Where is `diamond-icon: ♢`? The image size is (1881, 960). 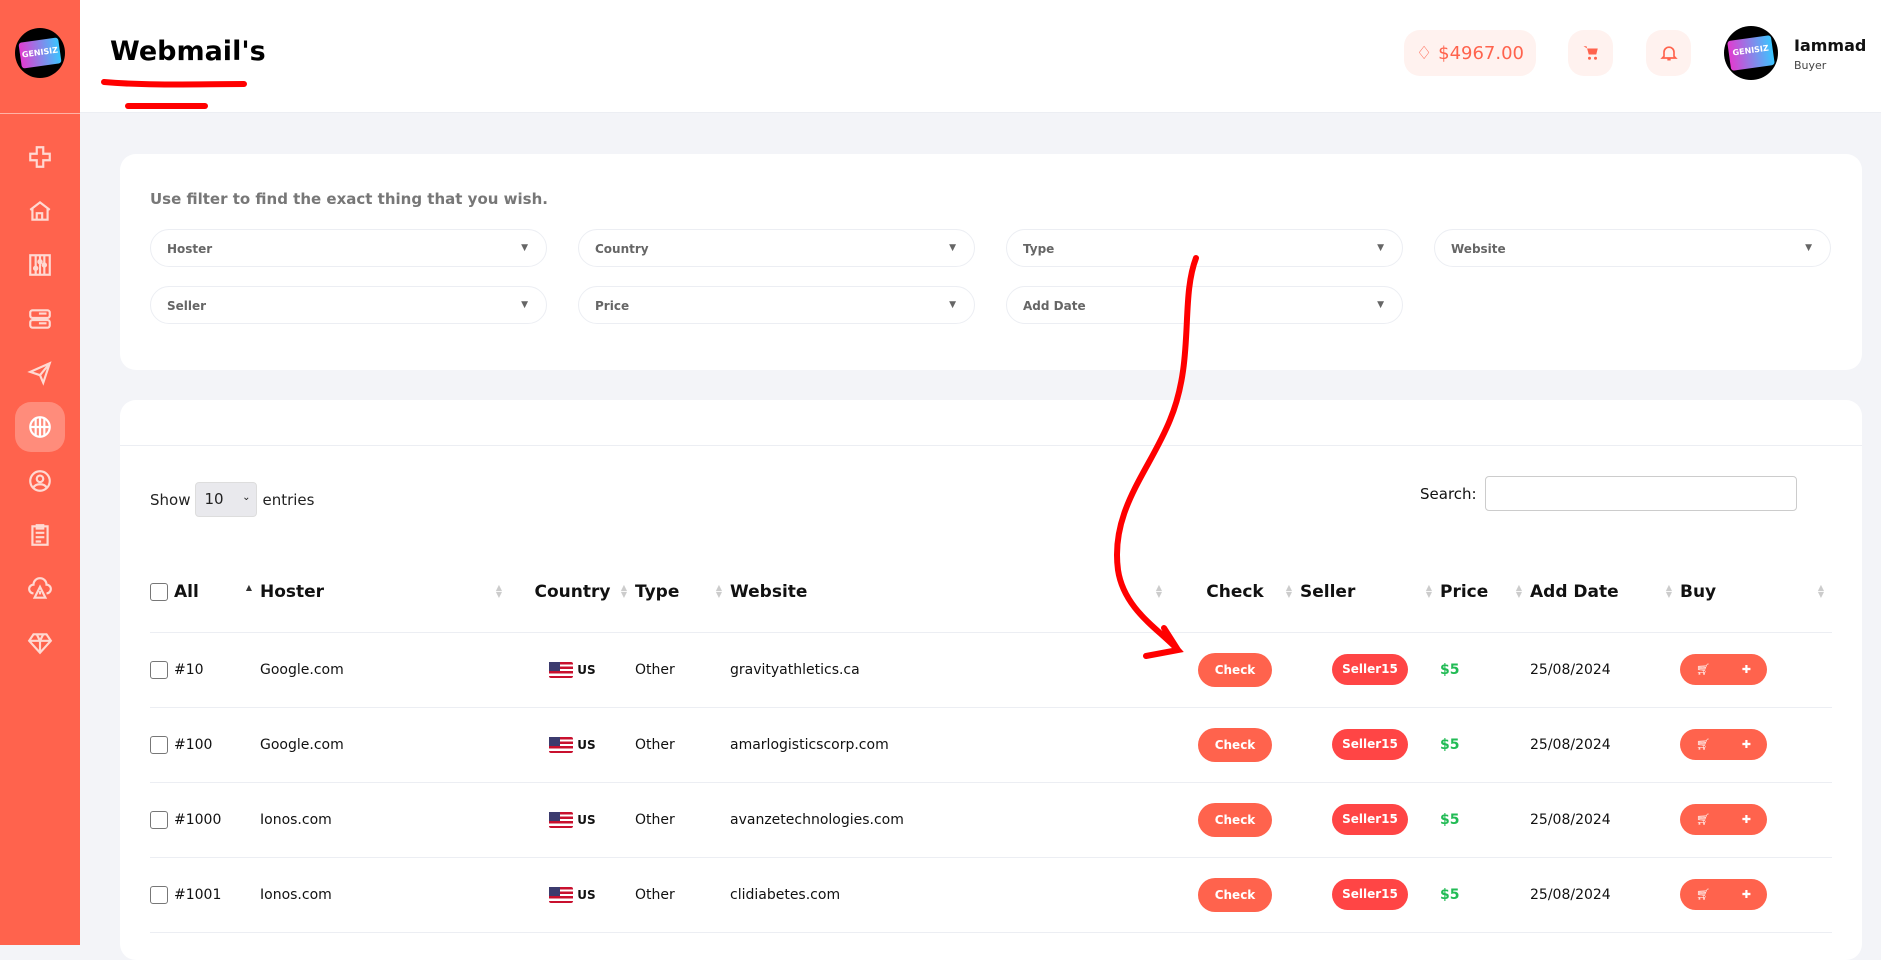
diamond-icon: ♢ is located at coordinates (1424, 53).